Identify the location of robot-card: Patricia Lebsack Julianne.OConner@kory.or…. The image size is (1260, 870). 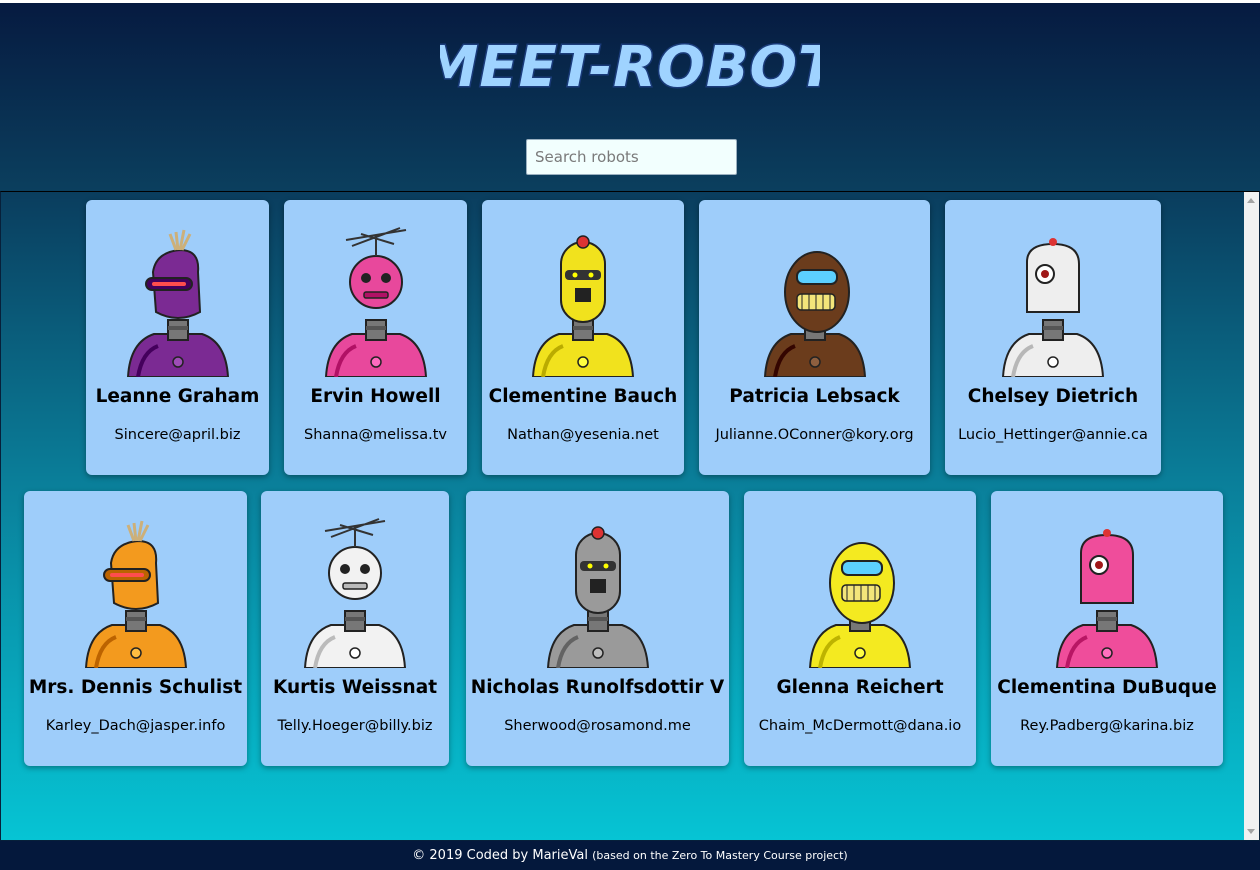
(814, 337).